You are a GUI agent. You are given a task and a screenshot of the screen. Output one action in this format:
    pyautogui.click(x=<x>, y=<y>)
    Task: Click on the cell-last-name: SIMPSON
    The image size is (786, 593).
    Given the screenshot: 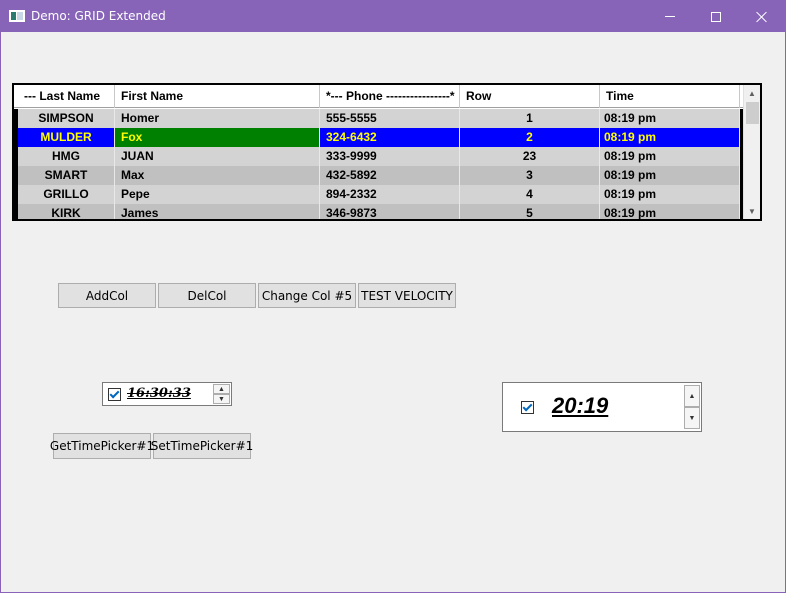 What is the action you would take?
    pyautogui.click(x=64, y=118)
    